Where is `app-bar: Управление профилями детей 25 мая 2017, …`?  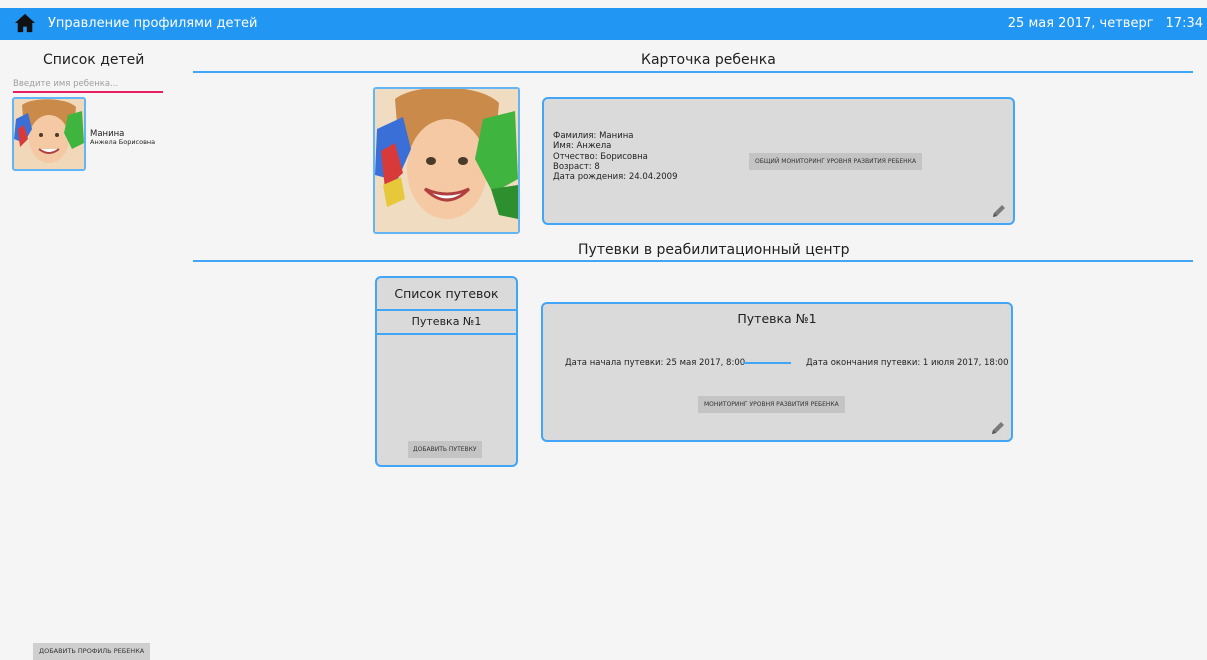
app-bar: Управление профилями детей 25 мая 2017, … is located at coordinates (603, 24).